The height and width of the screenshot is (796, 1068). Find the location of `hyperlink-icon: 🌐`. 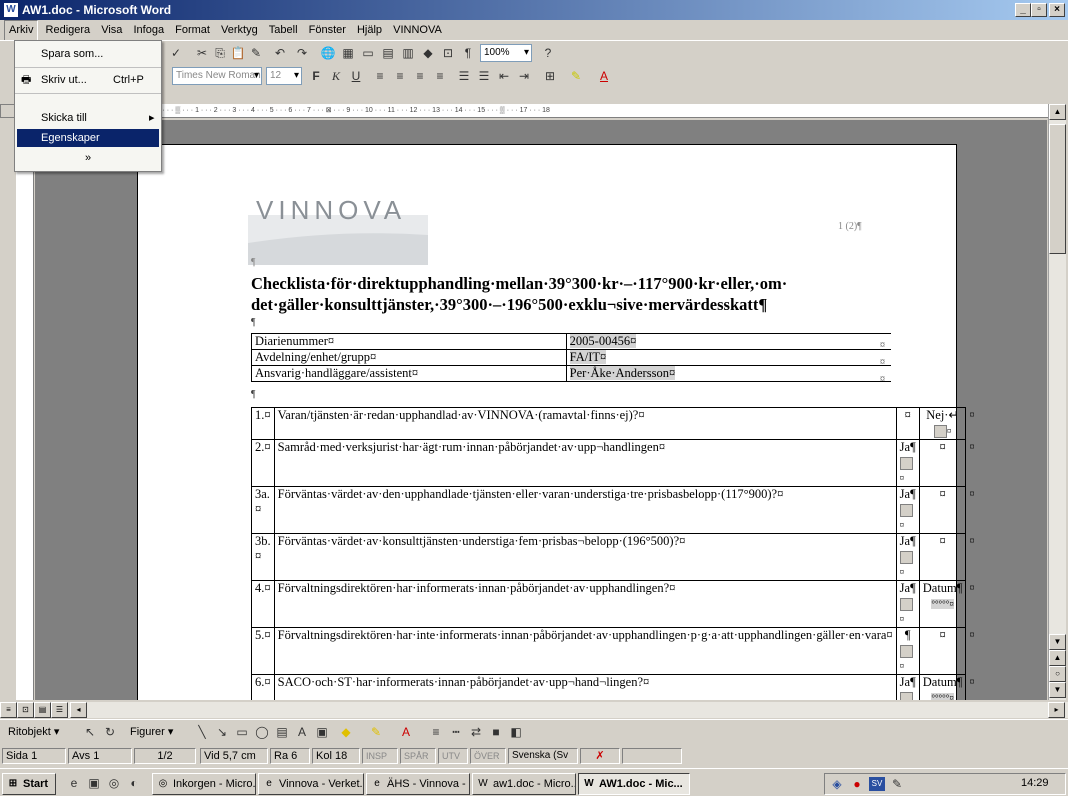

hyperlink-icon: 🌐 is located at coordinates (328, 53).